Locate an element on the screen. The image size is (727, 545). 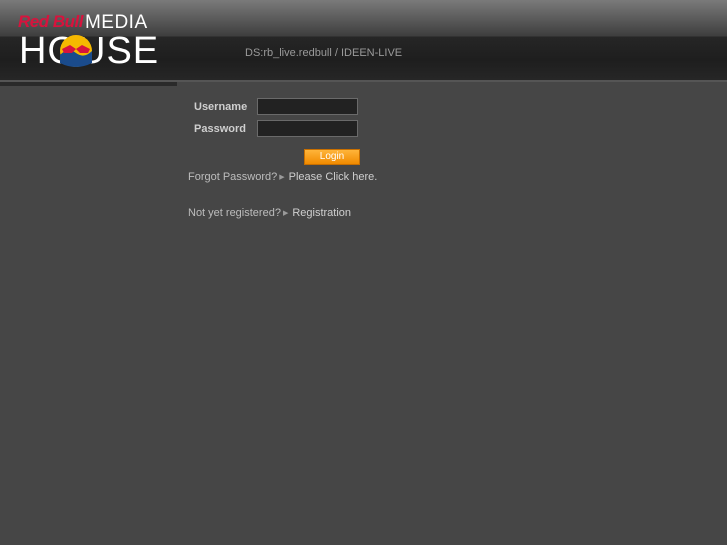
forgot-password-row: Forgot Password? ▶ Please Click here. is located at coordinates (282, 177).